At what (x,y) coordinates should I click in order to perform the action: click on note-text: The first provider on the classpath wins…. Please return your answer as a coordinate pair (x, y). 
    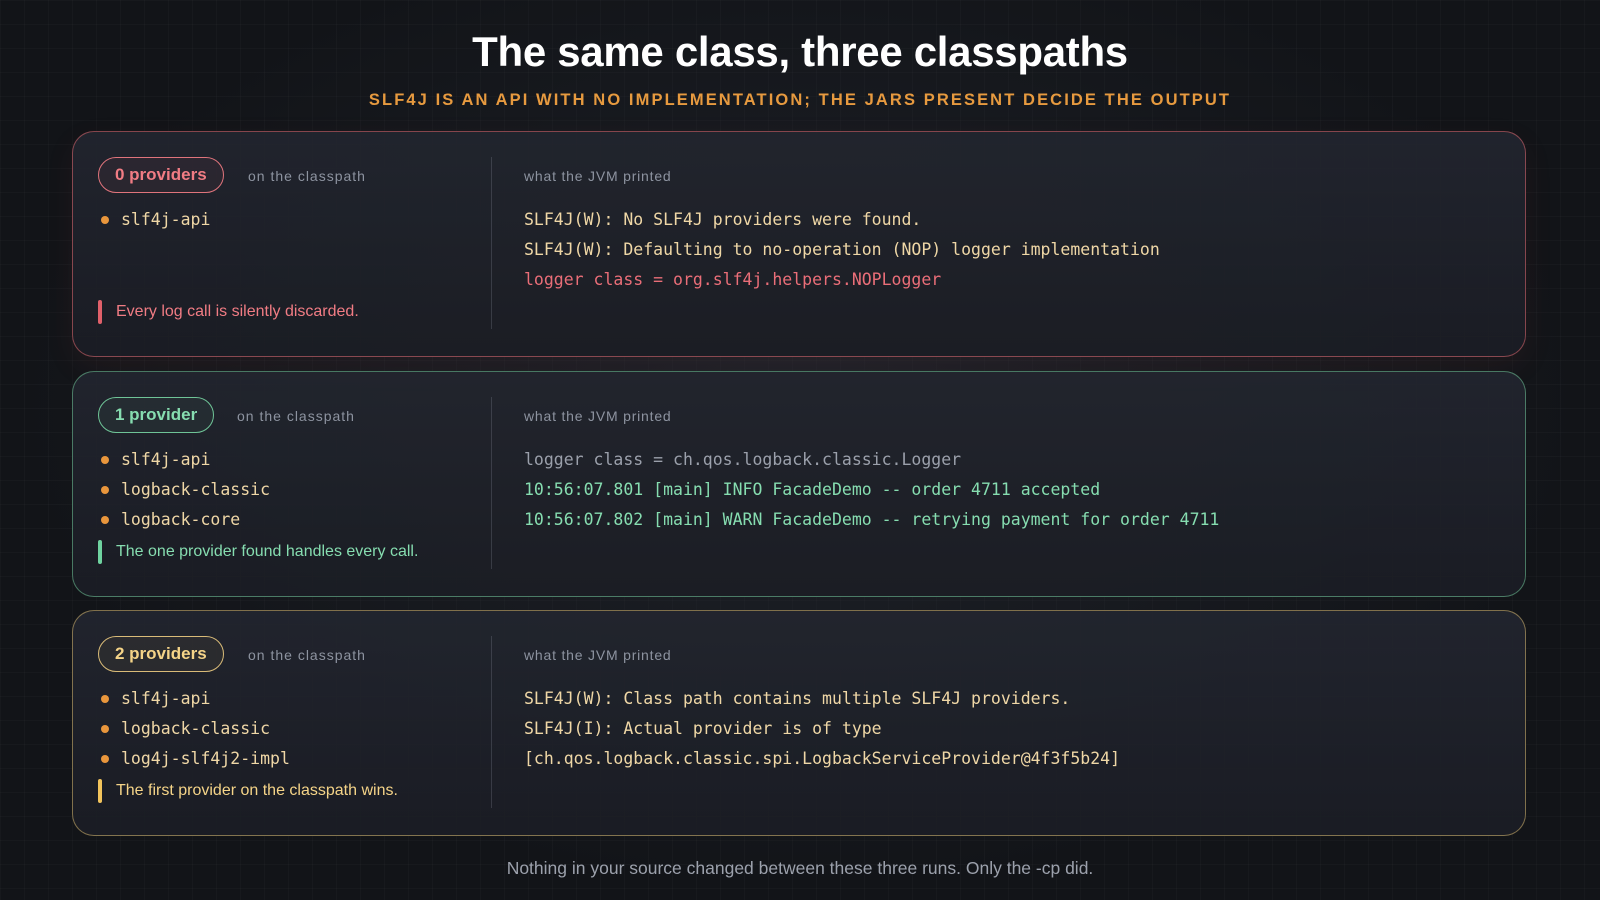
    Looking at the image, I should click on (257, 790).